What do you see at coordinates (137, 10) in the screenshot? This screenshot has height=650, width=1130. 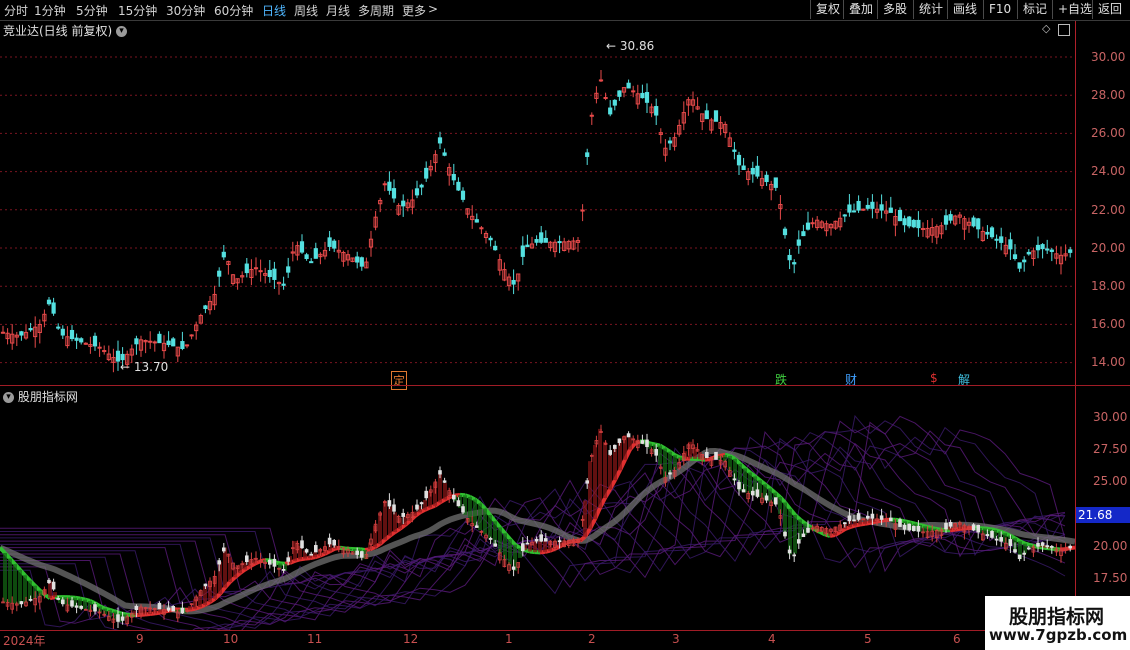 I see `tf-15min: 15分钟` at bounding box center [137, 10].